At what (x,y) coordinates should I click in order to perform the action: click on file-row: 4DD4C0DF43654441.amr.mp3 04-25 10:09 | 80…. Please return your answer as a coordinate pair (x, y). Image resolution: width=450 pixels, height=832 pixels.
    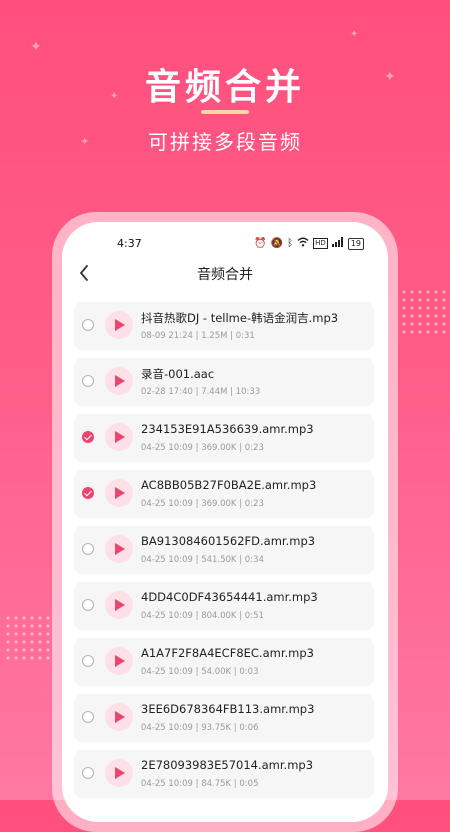
    Looking at the image, I should click on (224, 606).